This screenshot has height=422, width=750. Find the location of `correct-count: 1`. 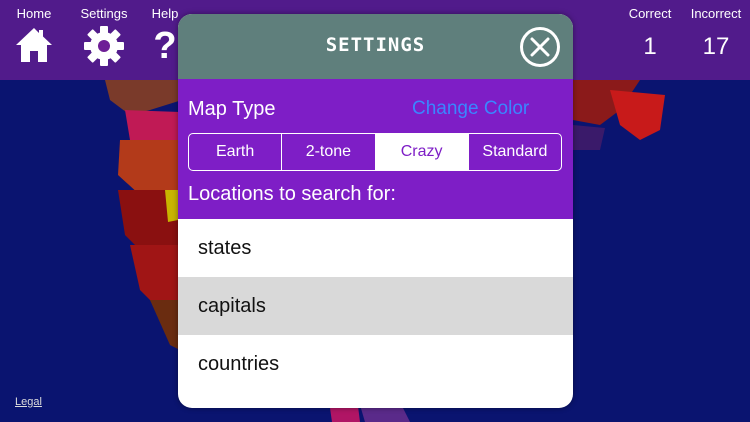

correct-count: 1 is located at coordinates (650, 46).